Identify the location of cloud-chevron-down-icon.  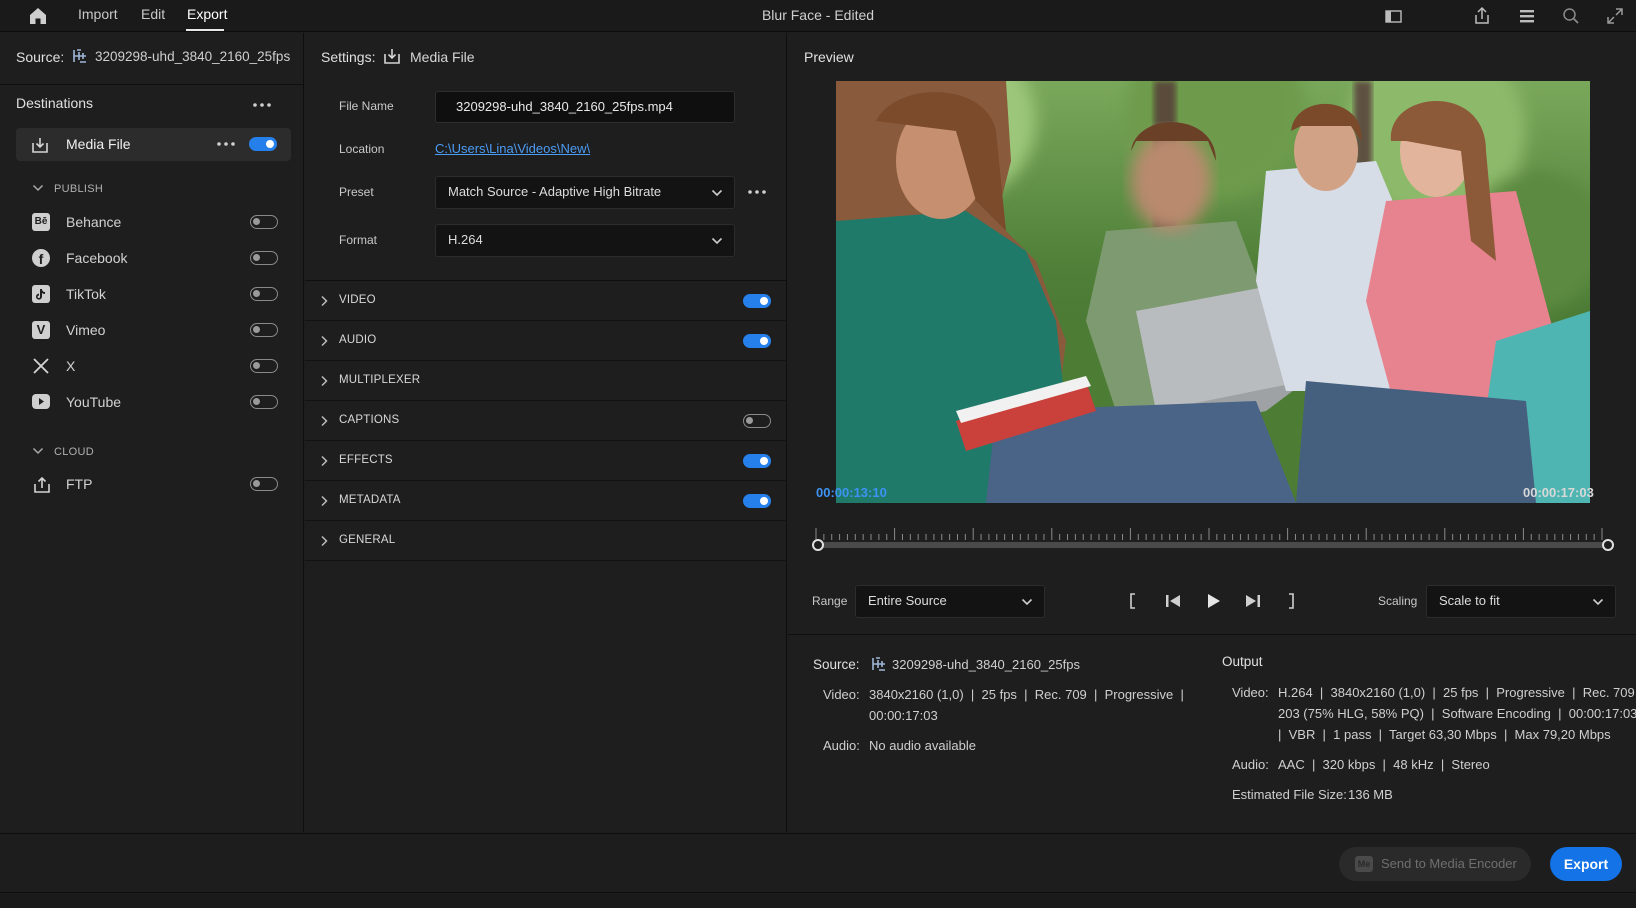
(38, 451).